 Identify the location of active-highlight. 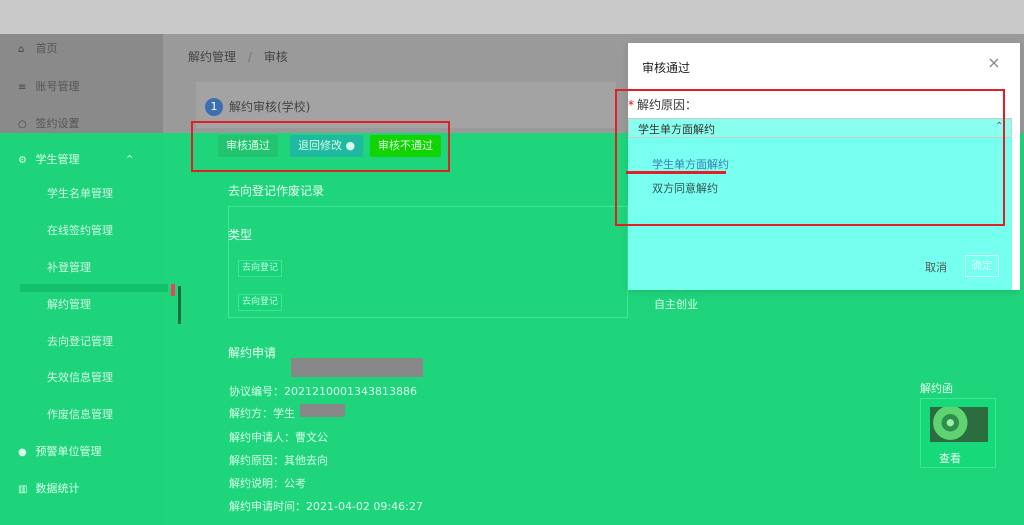
(94, 288).